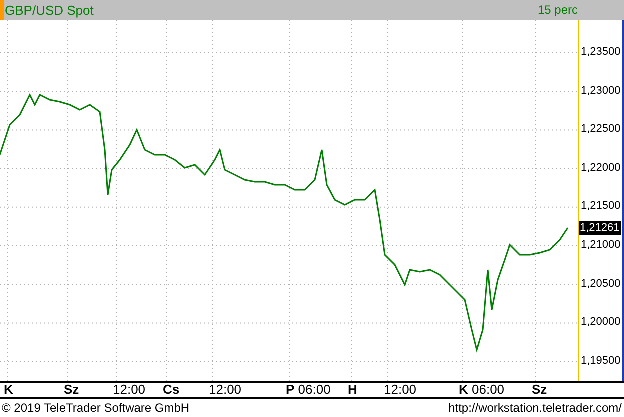 The height and width of the screenshot is (417, 624). I want to click on interval-label: 15 perc, so click(558, 10).